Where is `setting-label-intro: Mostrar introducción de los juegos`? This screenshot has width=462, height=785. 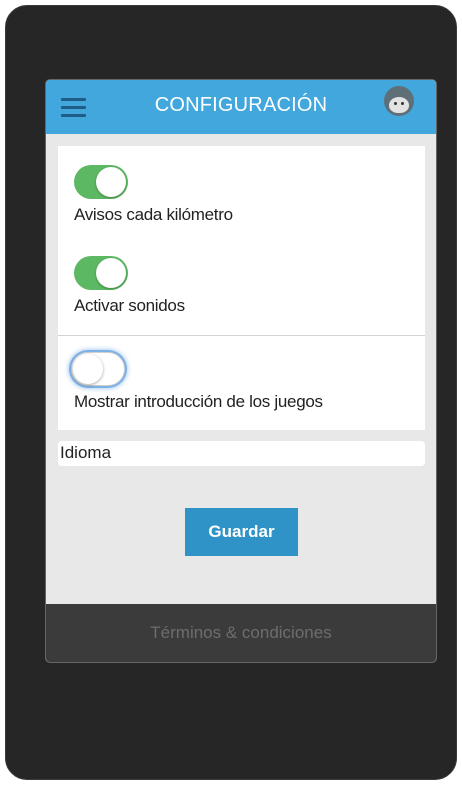
setting-label-intro: Mostrar introducción de los juegos is located at coordinates (198, 401).